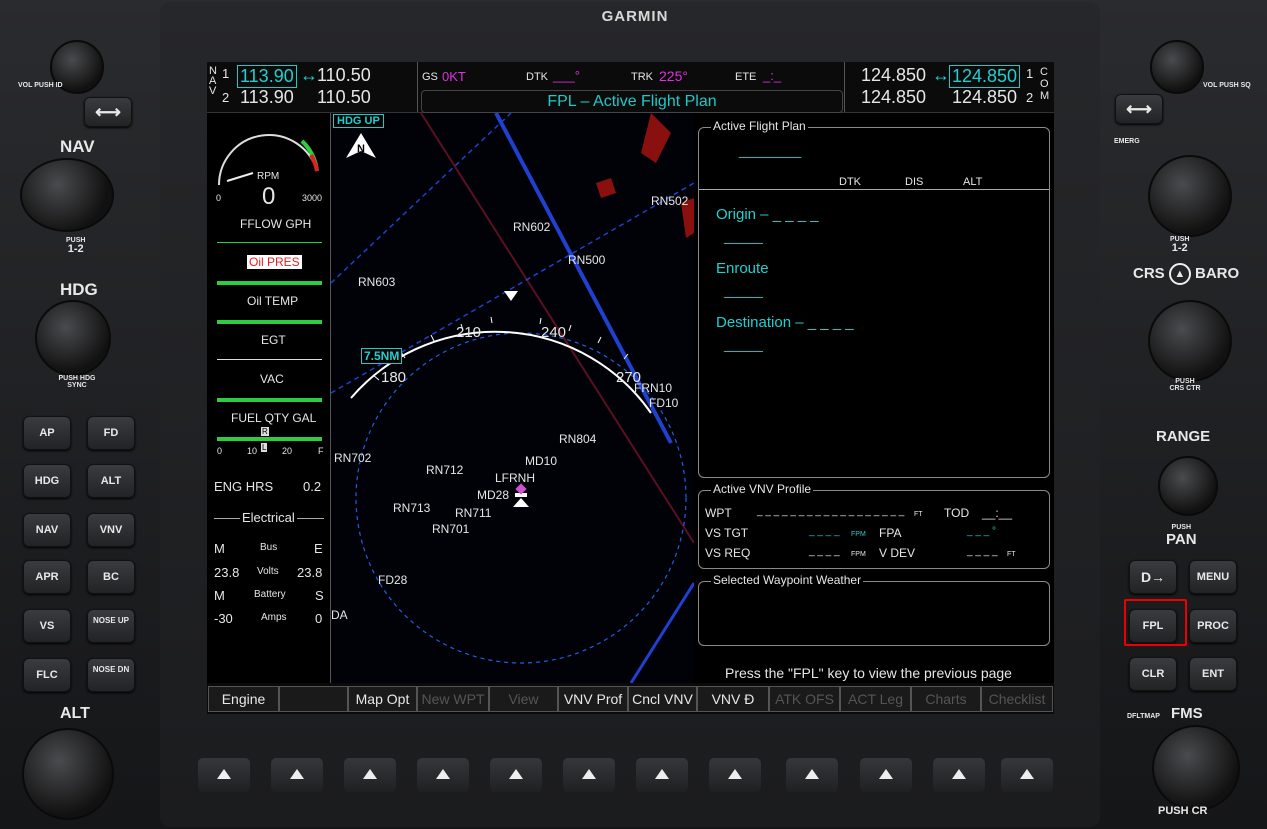  Describe the element at coordinates (742, 268) in the screenshot. I see `enroute-row: Enroute` at that location.